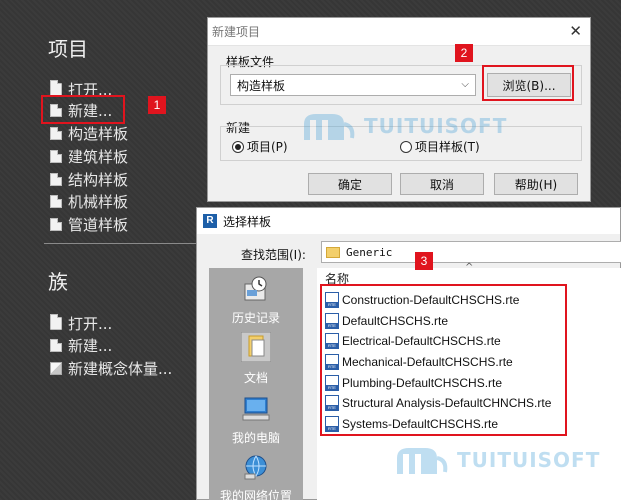 This screenshot has height=500, width=621. Describe the element at coordinates (255, 467) in the screenshot. I see `network-globe-icon` at that location.